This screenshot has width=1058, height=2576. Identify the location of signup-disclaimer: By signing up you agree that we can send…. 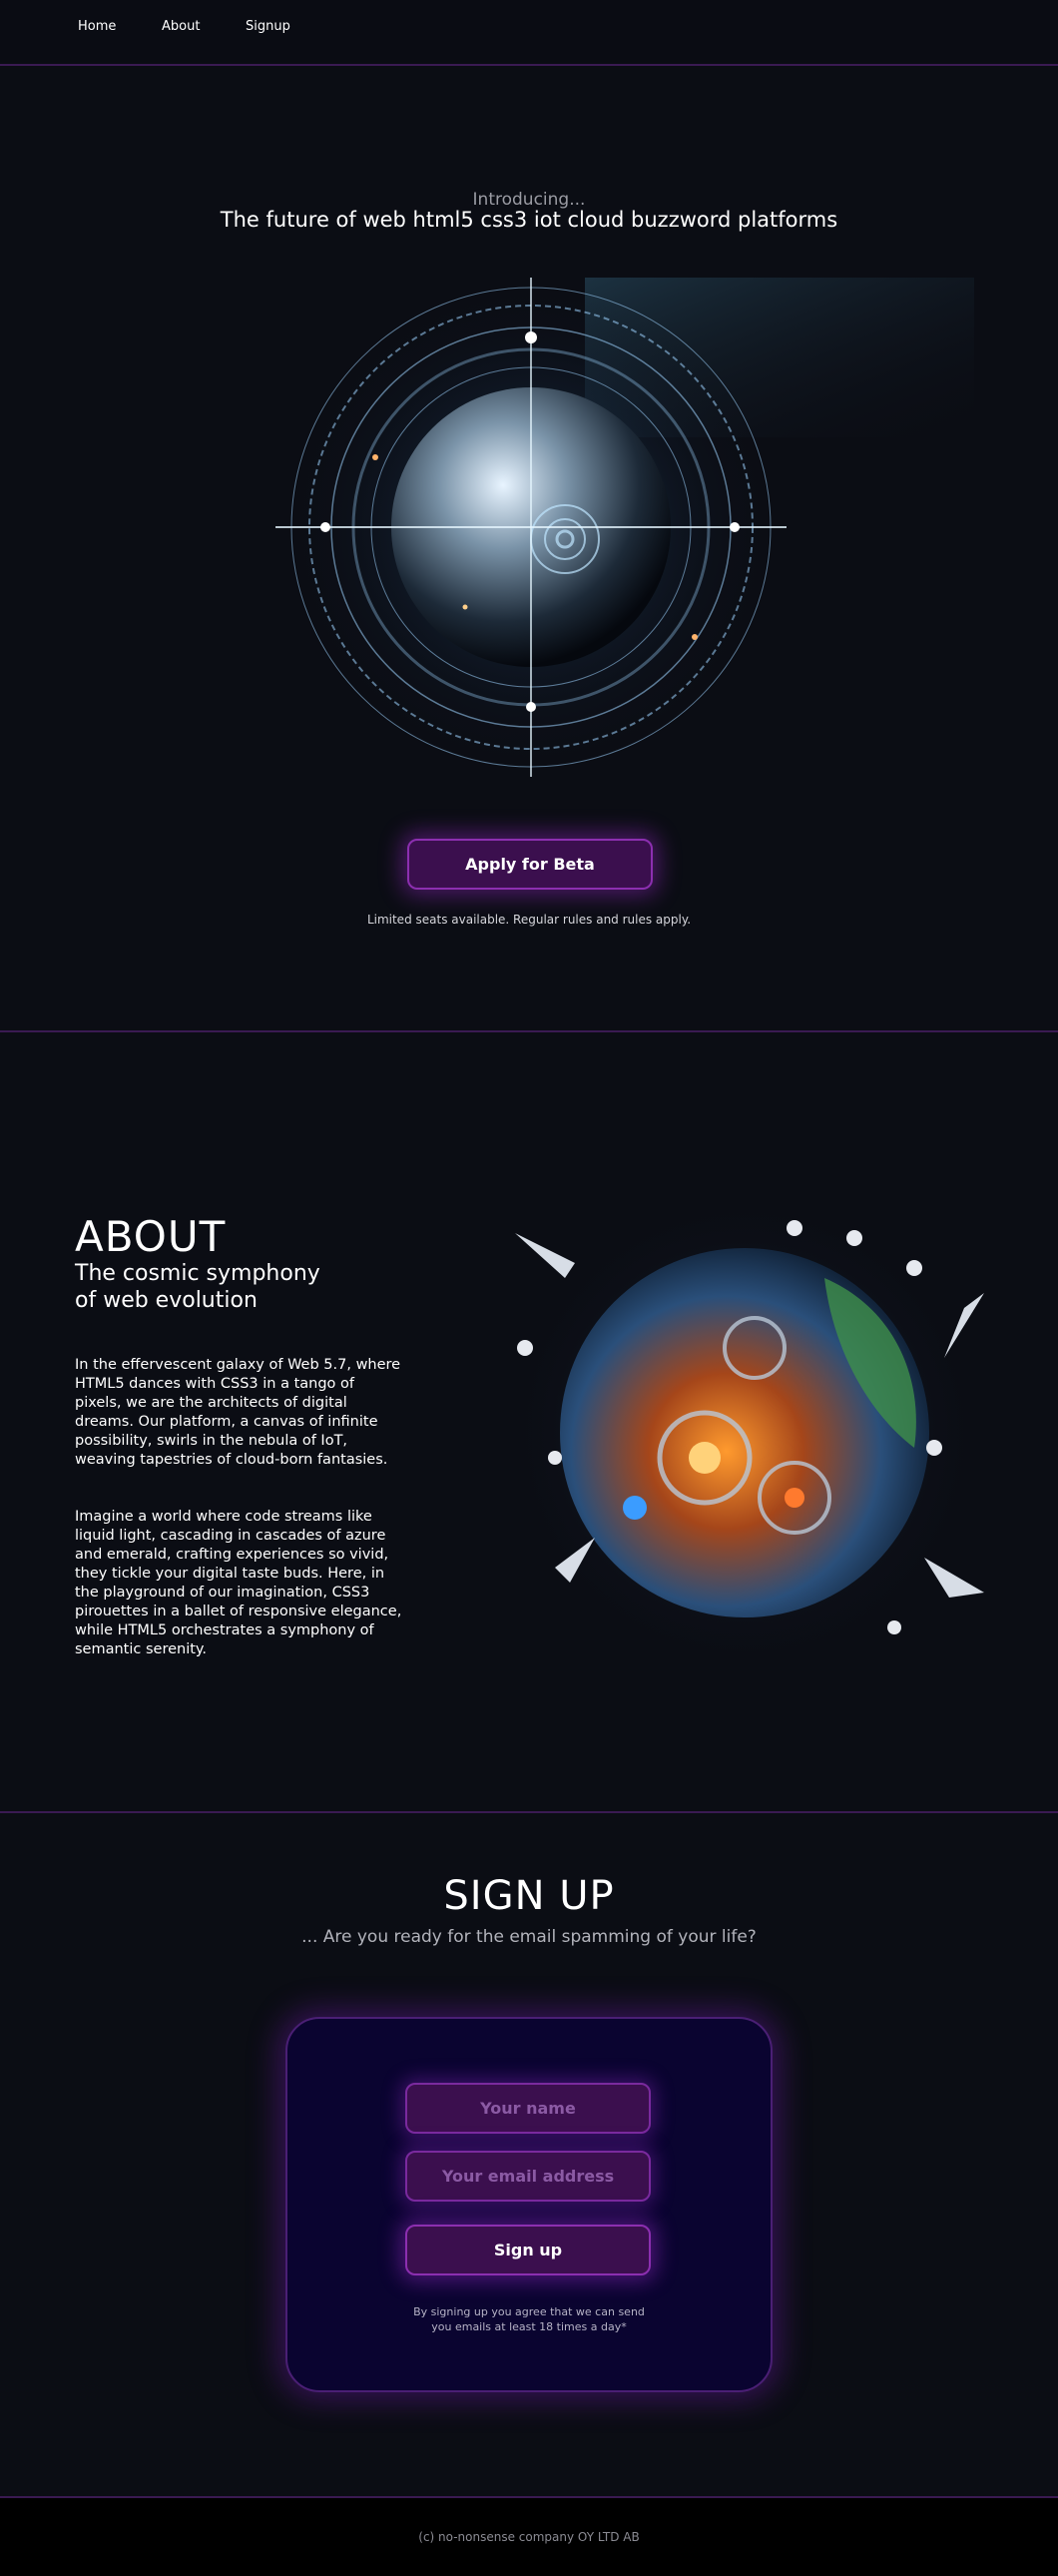
(529, 2319).